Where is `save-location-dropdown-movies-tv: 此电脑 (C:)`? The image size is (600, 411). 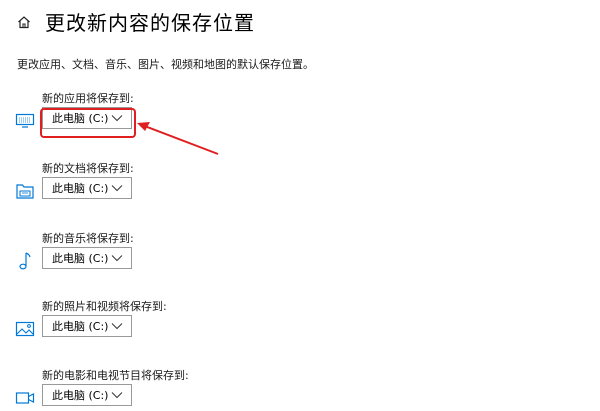 save-location-dropdown-movies-tv: 此电脑 (C:) is located at coordinates (87, 395).